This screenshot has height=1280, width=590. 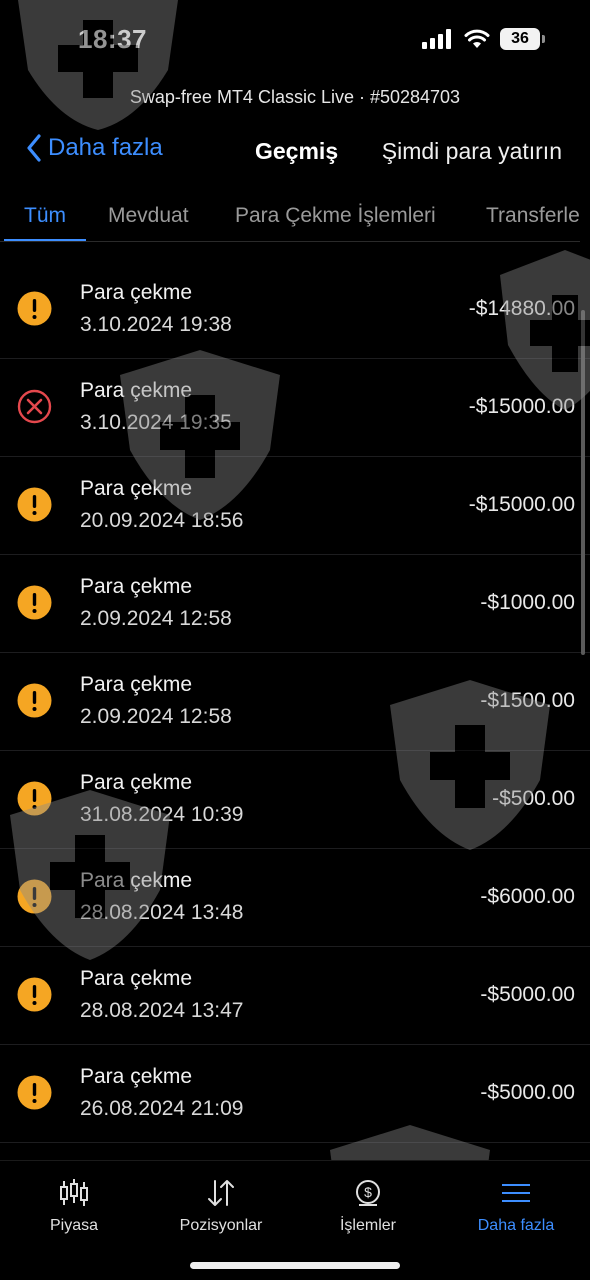 I want to click on tab-all: Tüm, so click(x=45, y=216).